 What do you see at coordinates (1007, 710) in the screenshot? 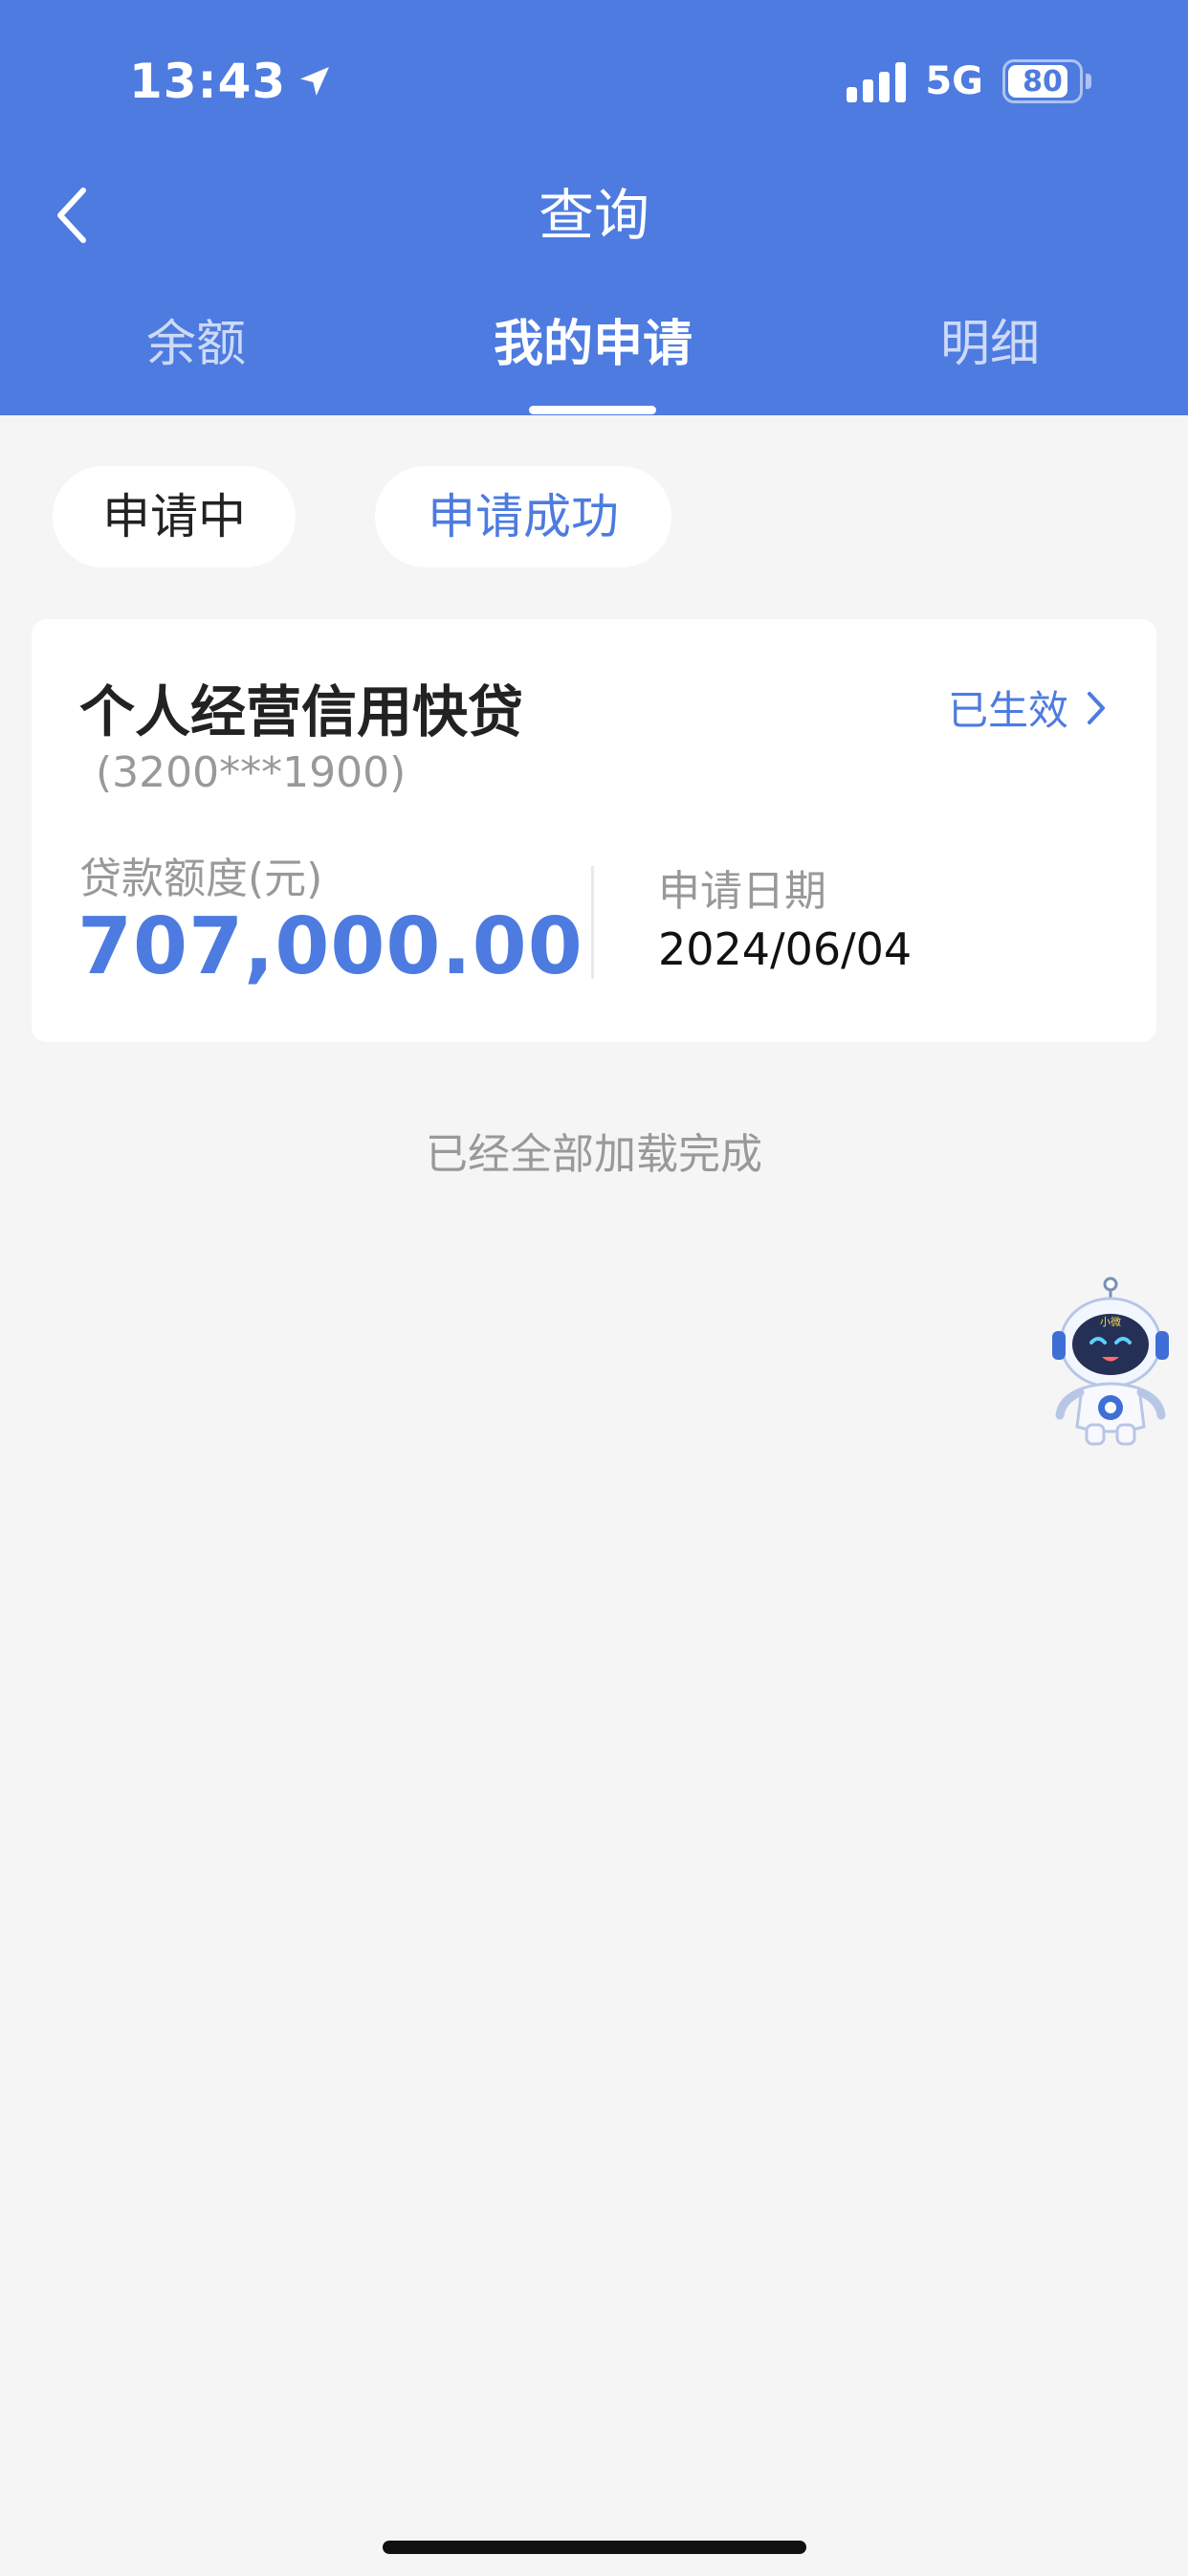
I see `application-status: 已生效` at bounding box center [1007, 710].